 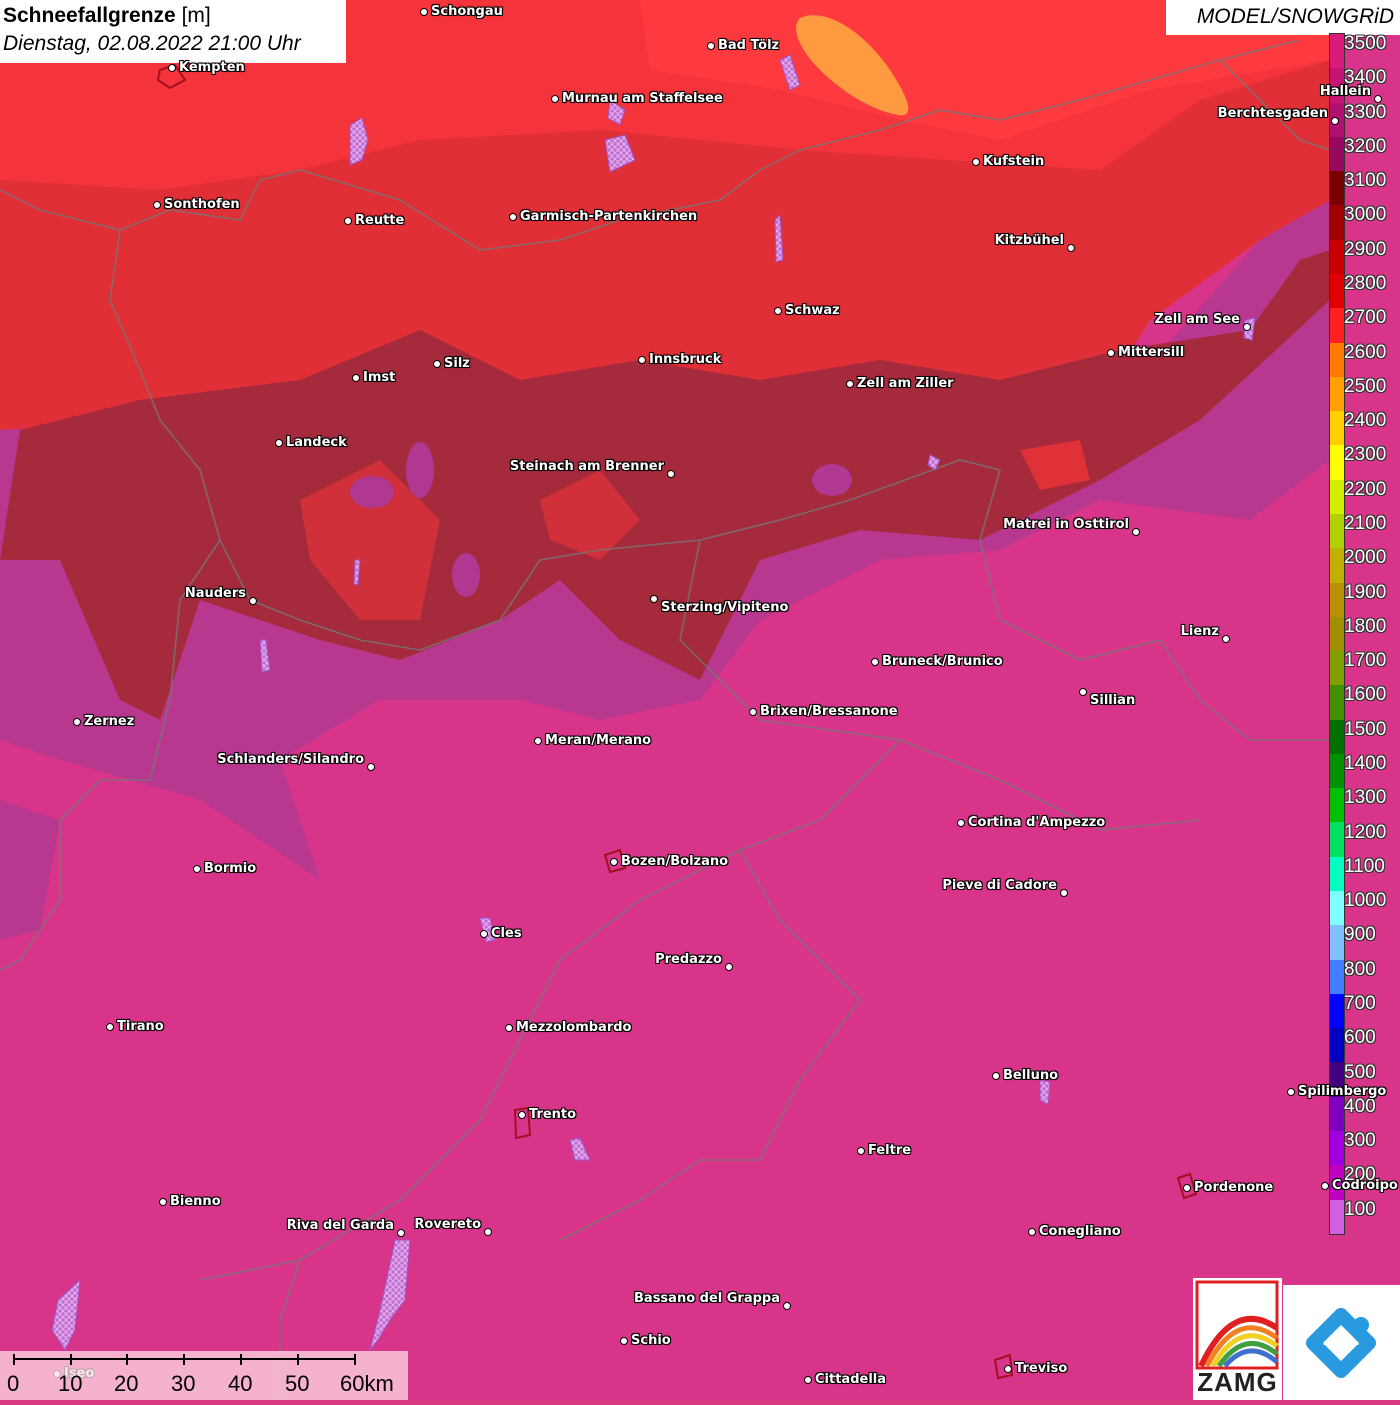 I want to click on city-label: Nauders, so click(x=215, y=593).